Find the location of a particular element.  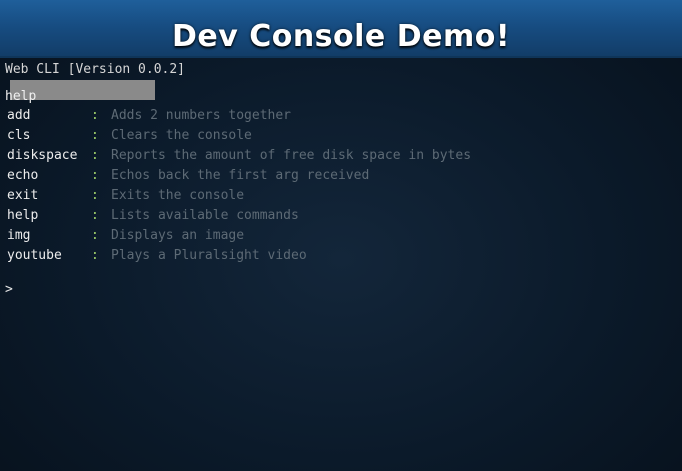

command-row-add: add: Adds 2 numbers together is located at coordinates (239, 117).